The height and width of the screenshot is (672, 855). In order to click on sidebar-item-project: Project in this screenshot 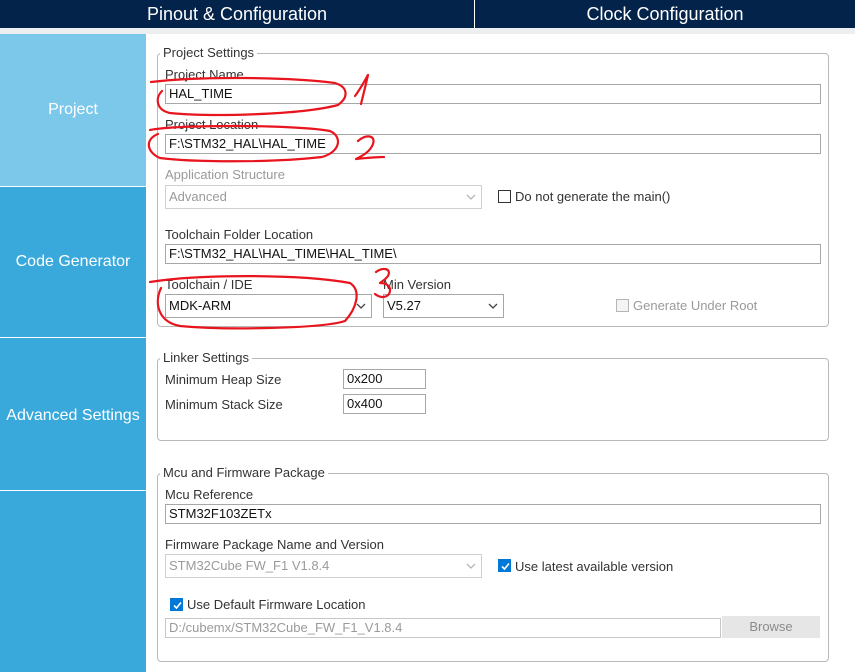, I will do `click(73, 110)`.